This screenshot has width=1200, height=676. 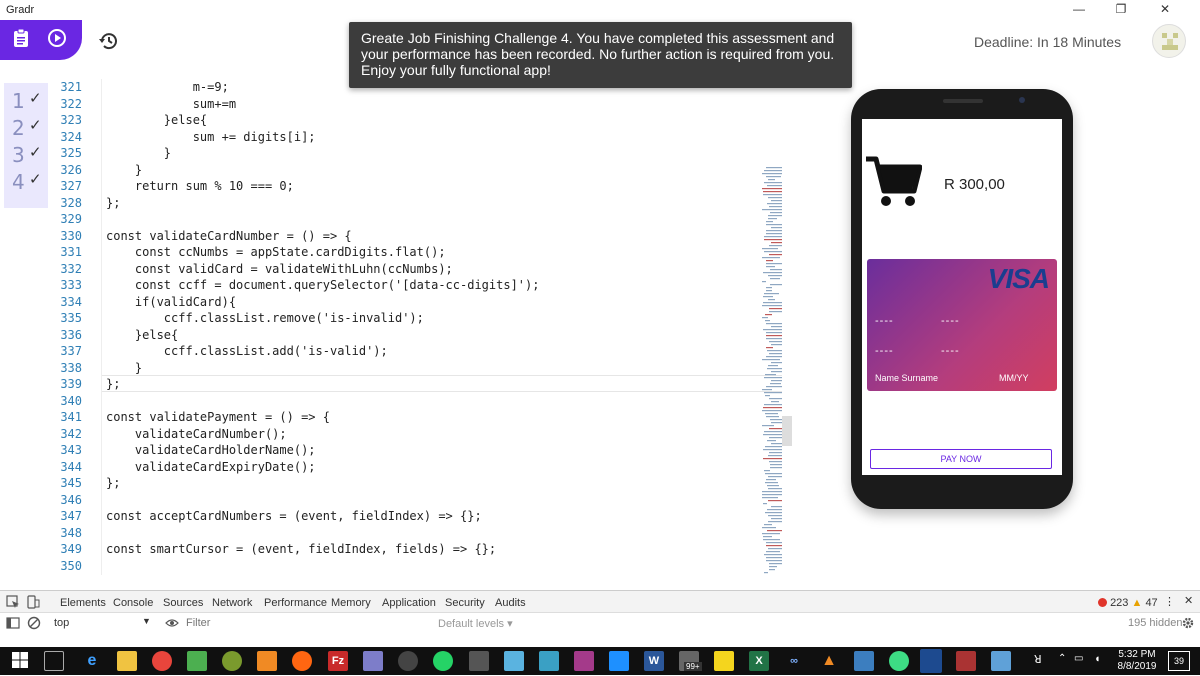 I want to click on console-filter-input, so click(x=306, y=623).